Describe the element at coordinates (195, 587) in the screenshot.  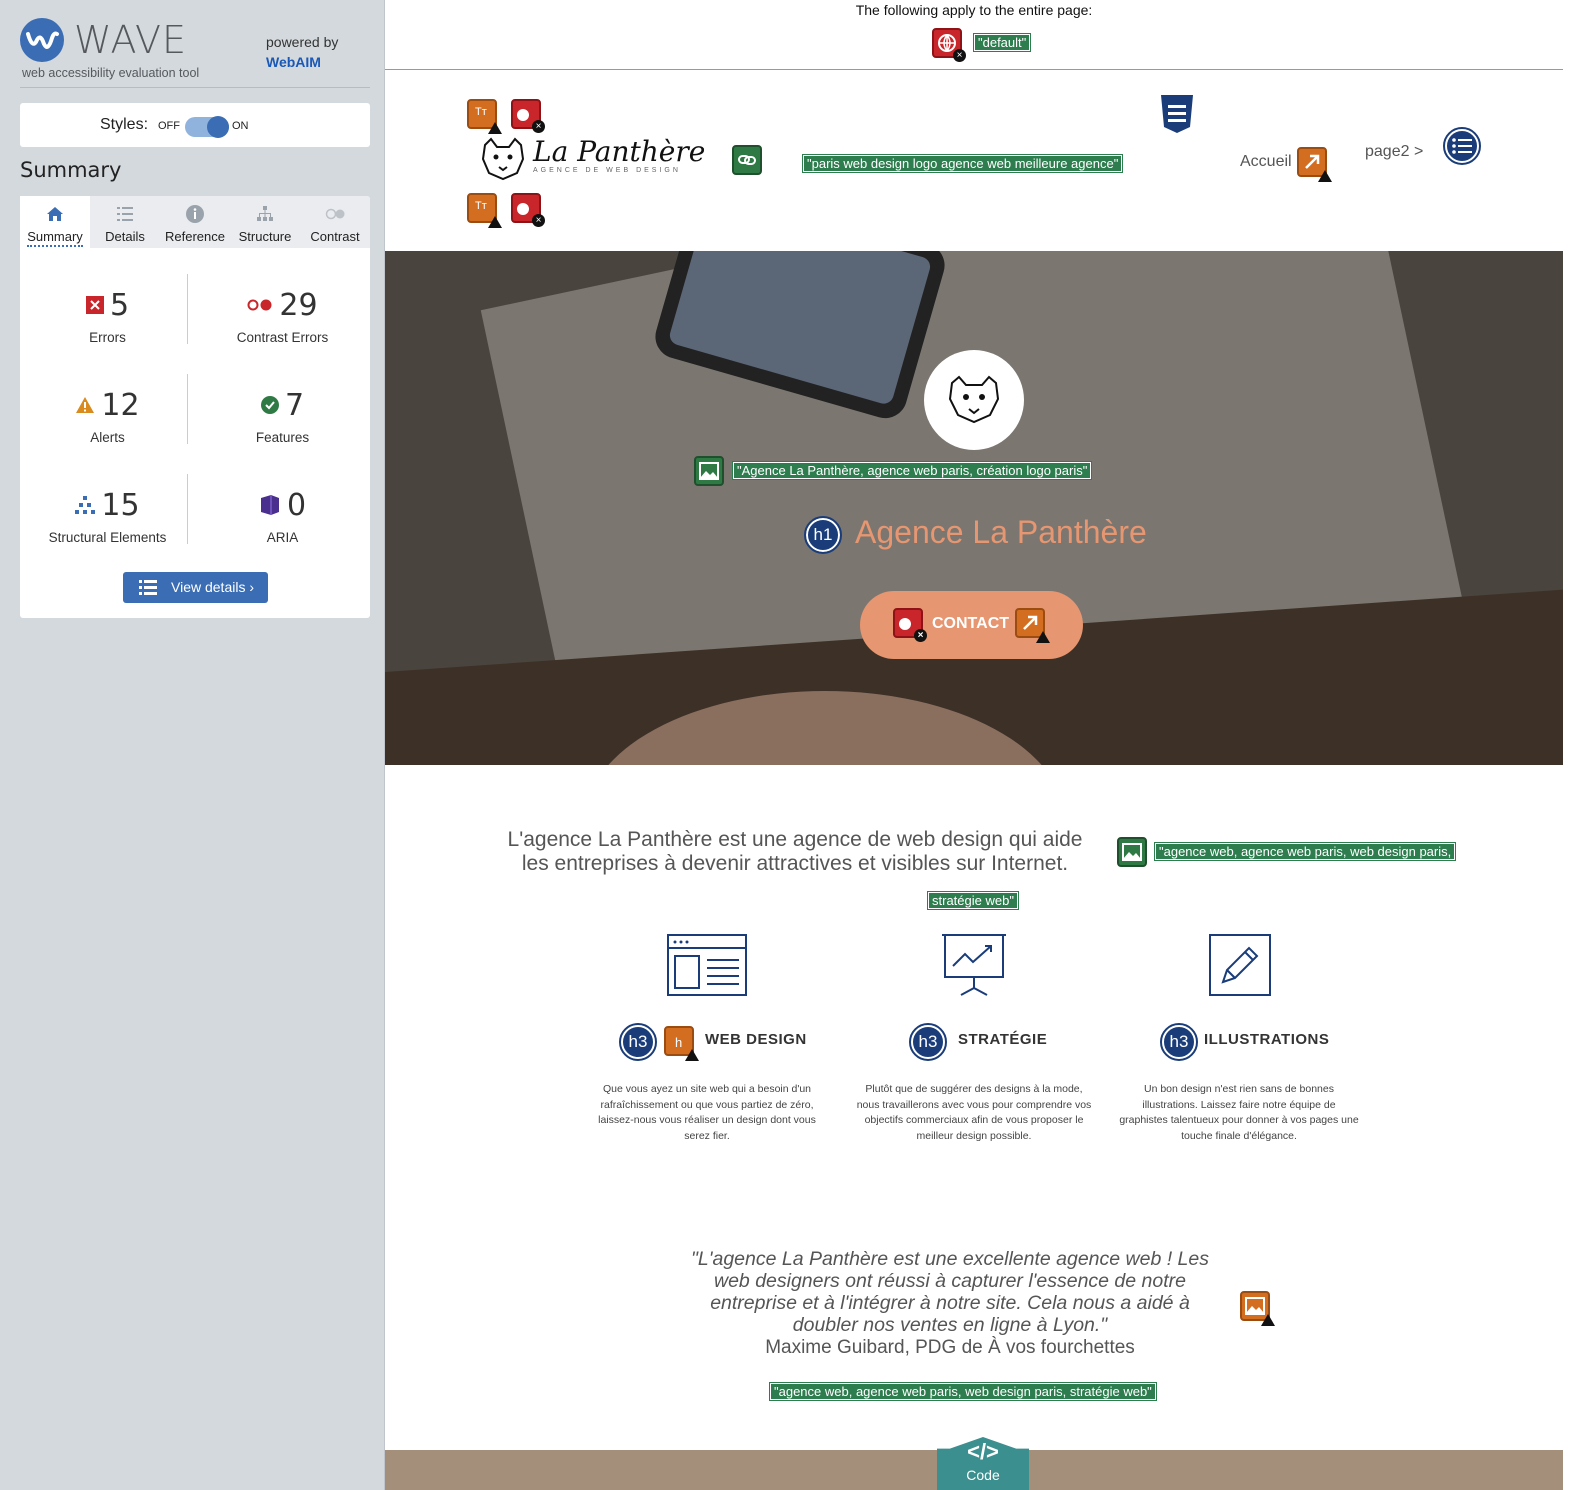
I see `view-details-button: View details ›` at that location.